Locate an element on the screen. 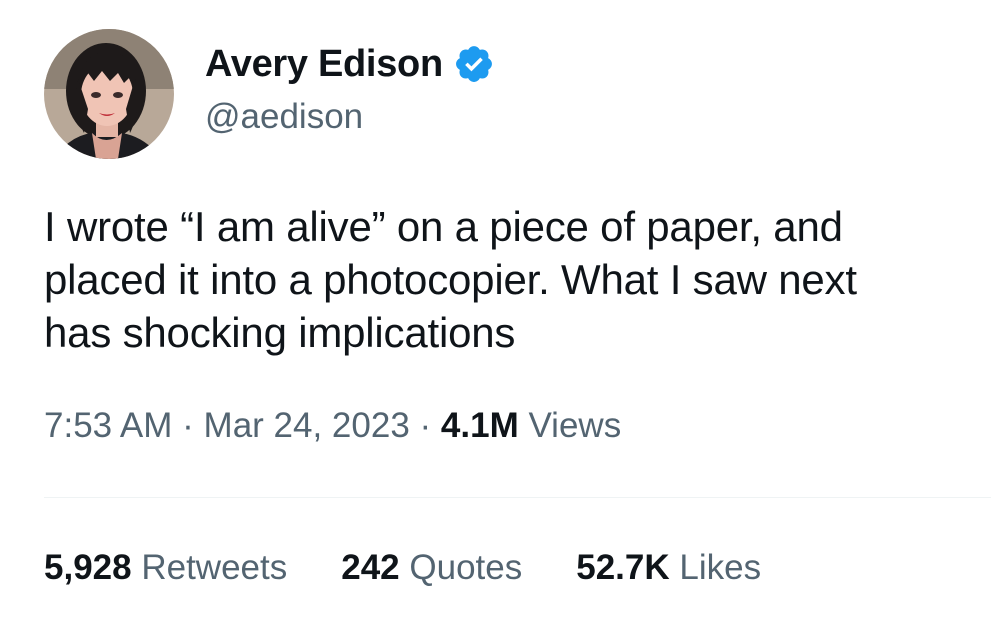  verified-badge-icon is located at coordinates (474, 64).